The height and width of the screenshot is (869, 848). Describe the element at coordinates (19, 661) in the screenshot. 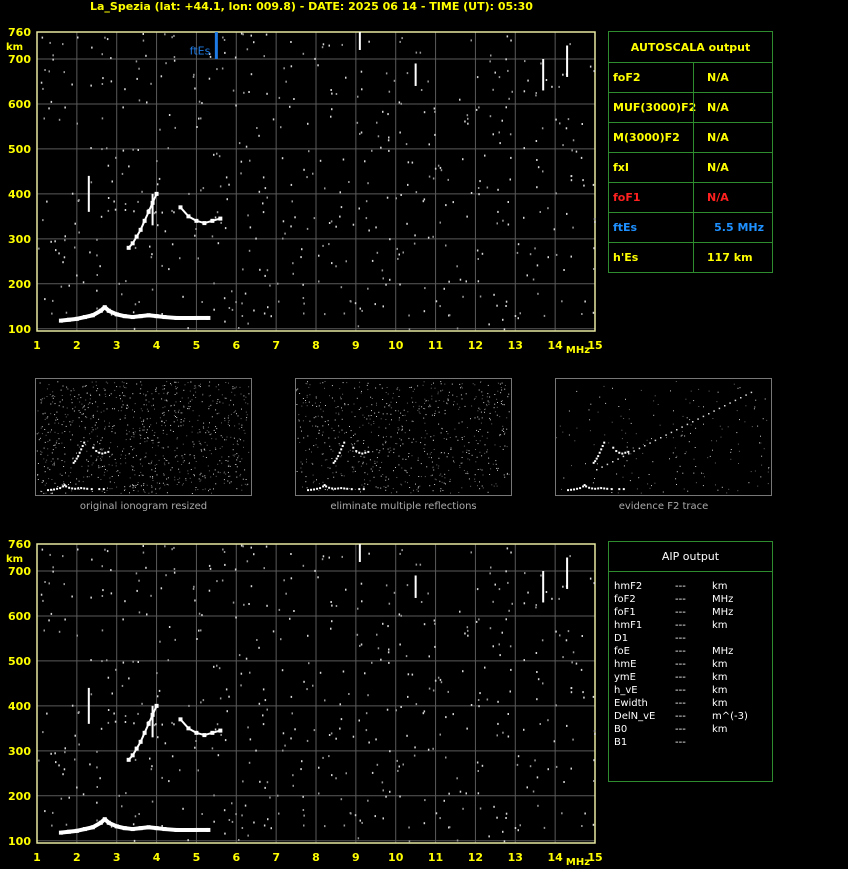

I see `y-tick-label: 500` at that location.